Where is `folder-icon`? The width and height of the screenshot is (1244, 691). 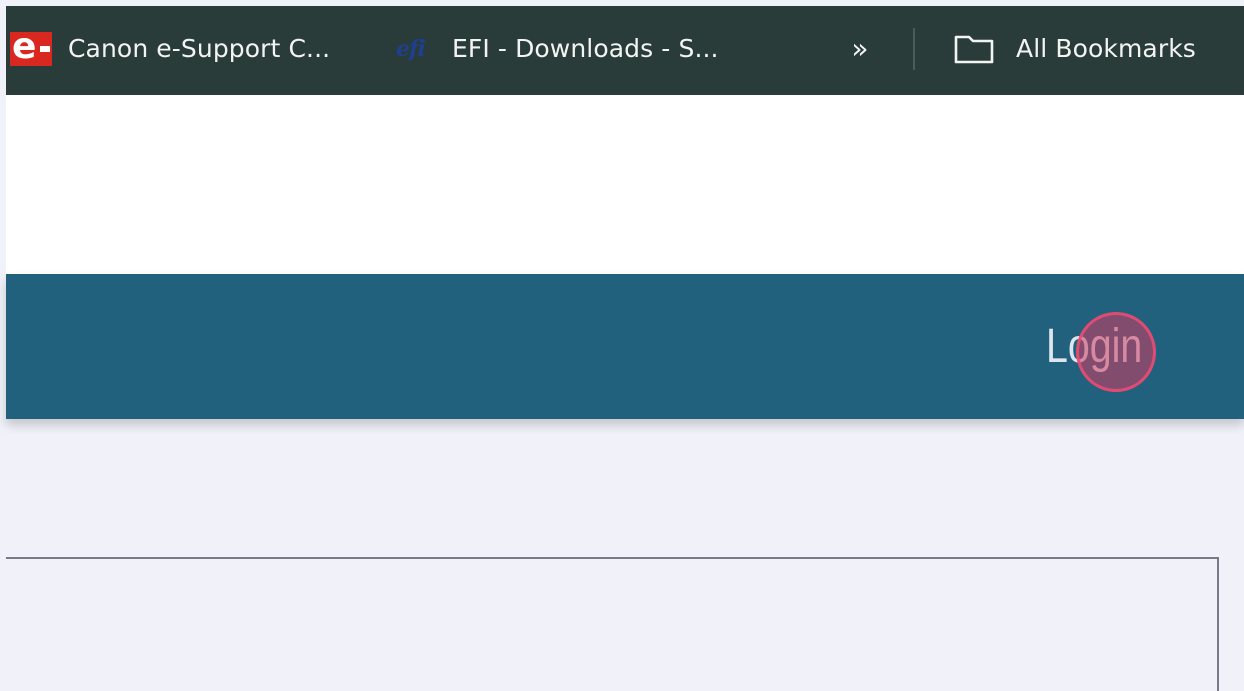 folder-icon is located at coordinates (974, 49).